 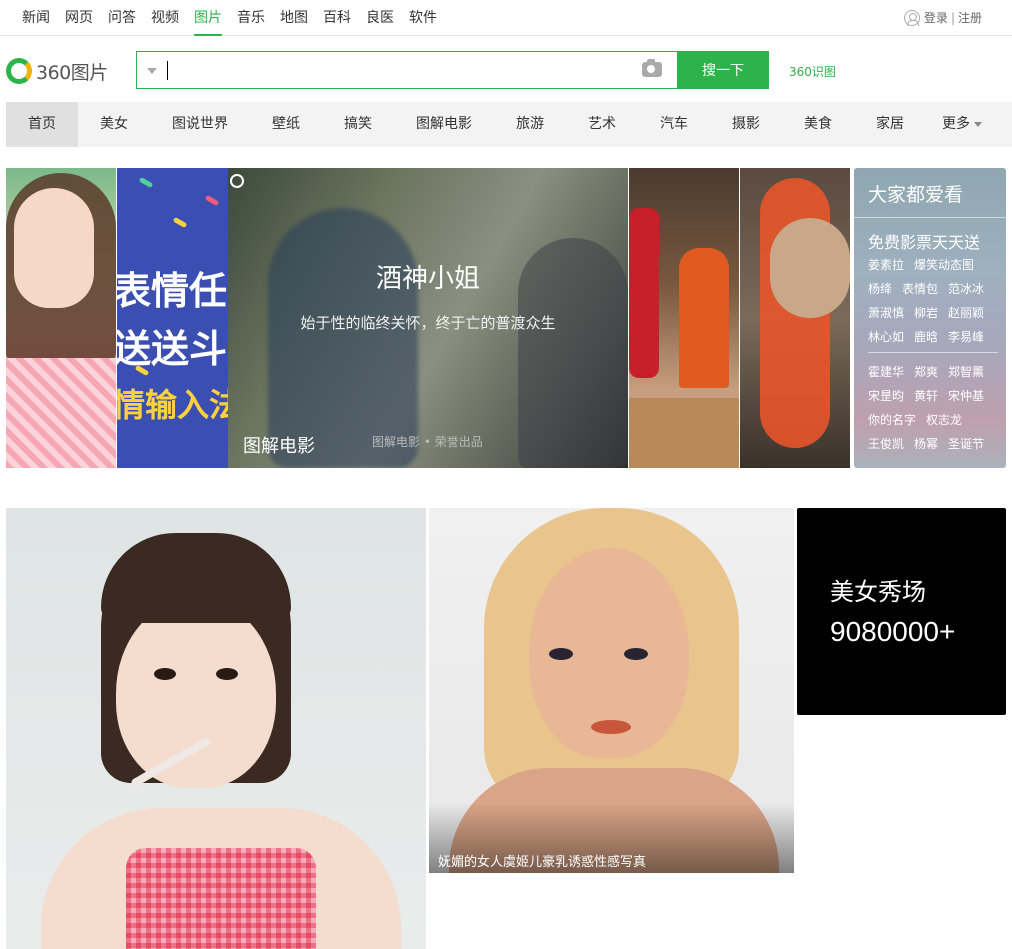 What do you see at coordinates (152, 71) in the screenshot?
I see `search-dropdown-icon` at bounding box center [152, 71].